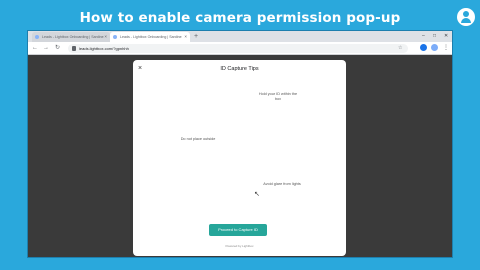 The image size is (480, 270). I want to click on forward-icon: →, so click(46, 48).